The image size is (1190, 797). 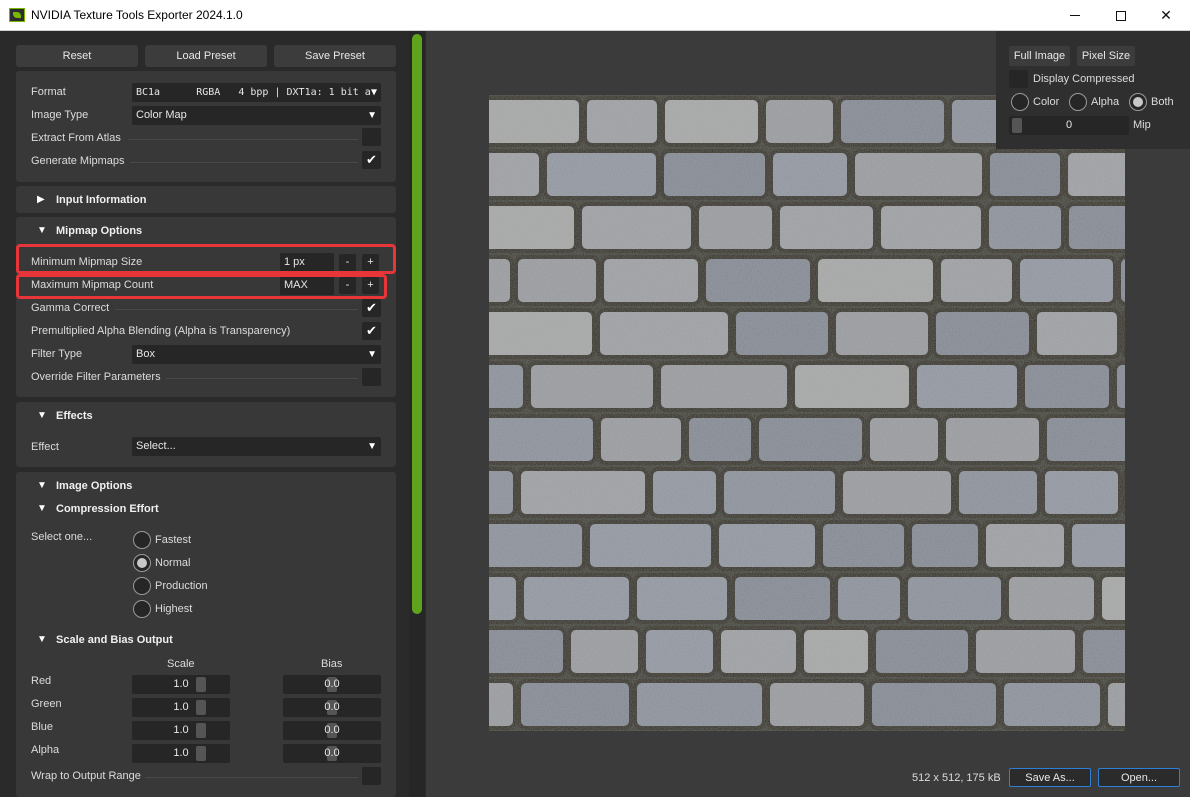 What do you see at coordinates (371, 377) in the screenshot?
I see `override-filter-checkbox` at bounding box center [371, 377].